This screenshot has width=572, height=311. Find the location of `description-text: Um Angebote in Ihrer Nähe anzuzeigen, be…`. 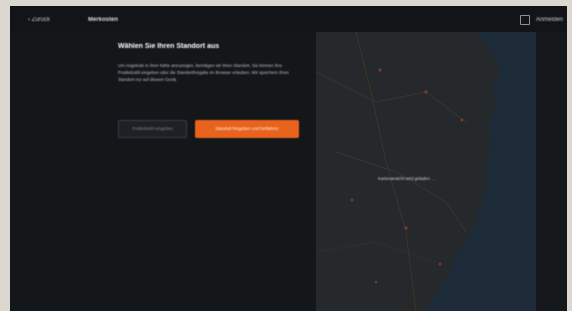

description-text: Um Angebote in Ihrer Nähe anzuzeigen, be… is located at coordinates (203, 72).